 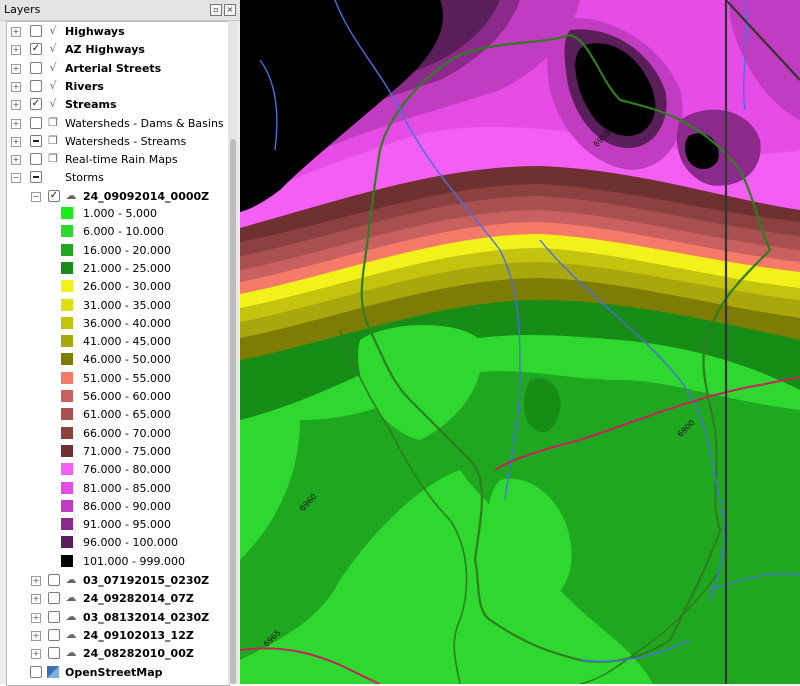 What do you see at coordinates (118, 69) in the screenshot?
I see `layer-row: + √ Arterial Streets` at bounding box center [118, 69].